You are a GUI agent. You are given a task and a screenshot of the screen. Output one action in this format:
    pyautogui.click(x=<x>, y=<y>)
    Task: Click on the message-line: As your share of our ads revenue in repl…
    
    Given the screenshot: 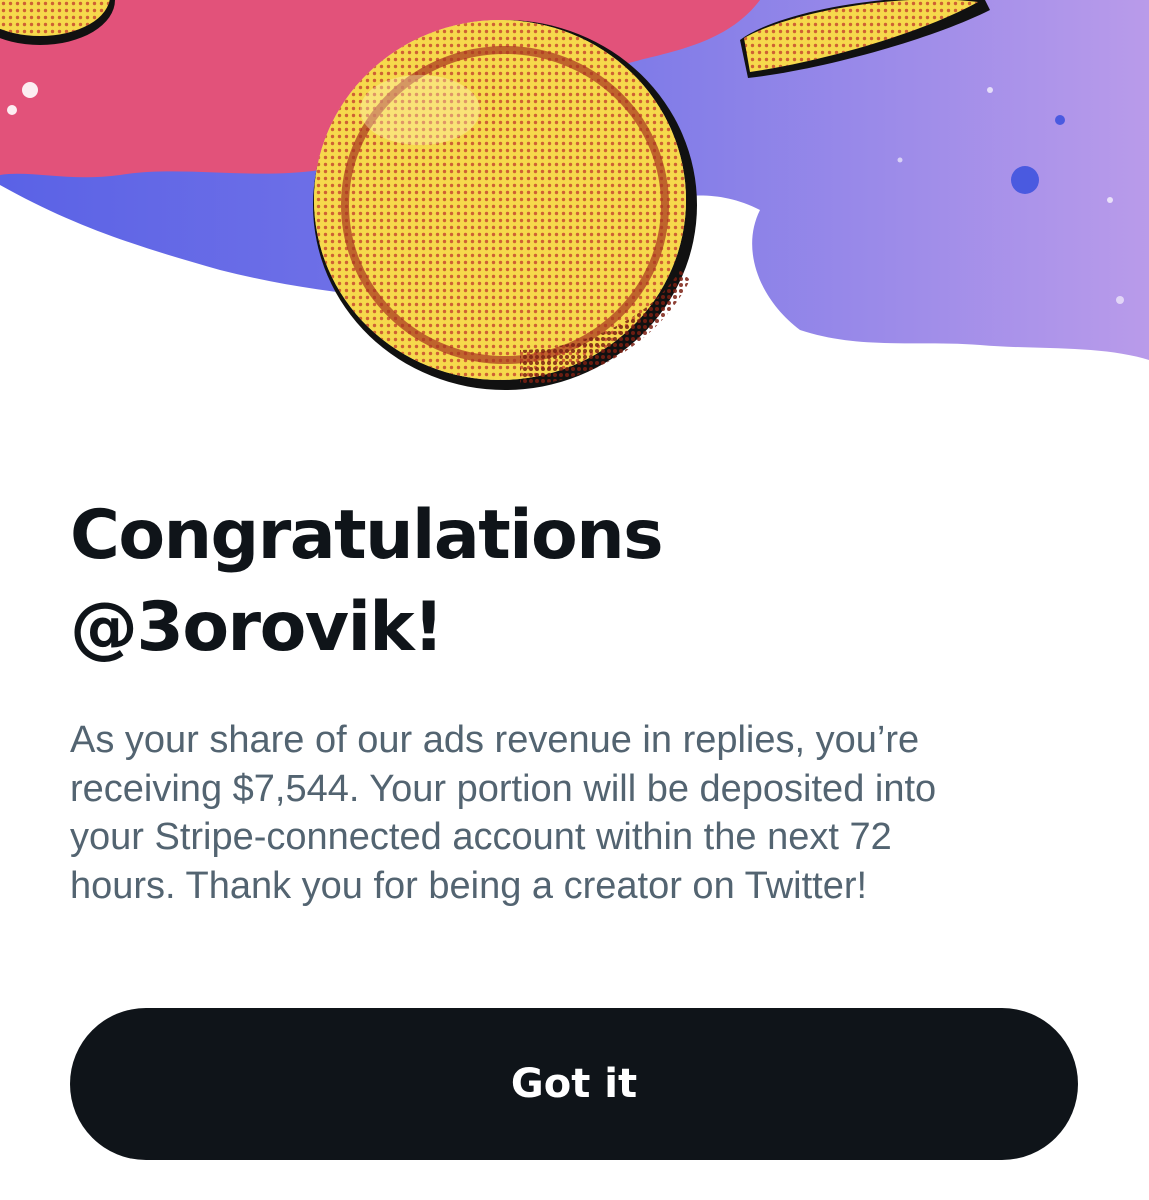 What is the action you would take?
    pyautogui.click(x=495, y=740)
    